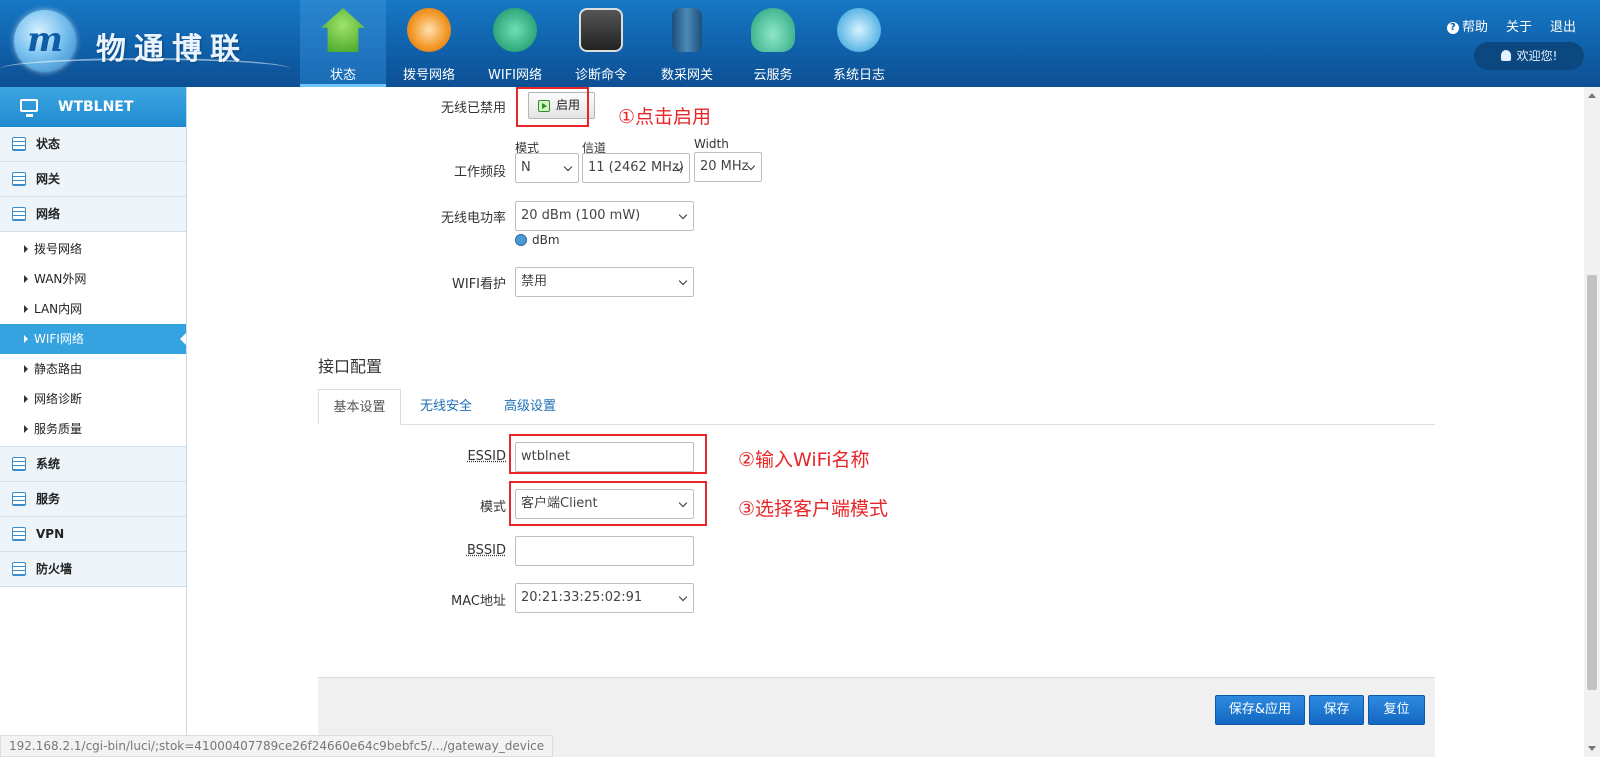  I want to click on sidebar-subitem-dial: 拨号网络, so click(93, 249).